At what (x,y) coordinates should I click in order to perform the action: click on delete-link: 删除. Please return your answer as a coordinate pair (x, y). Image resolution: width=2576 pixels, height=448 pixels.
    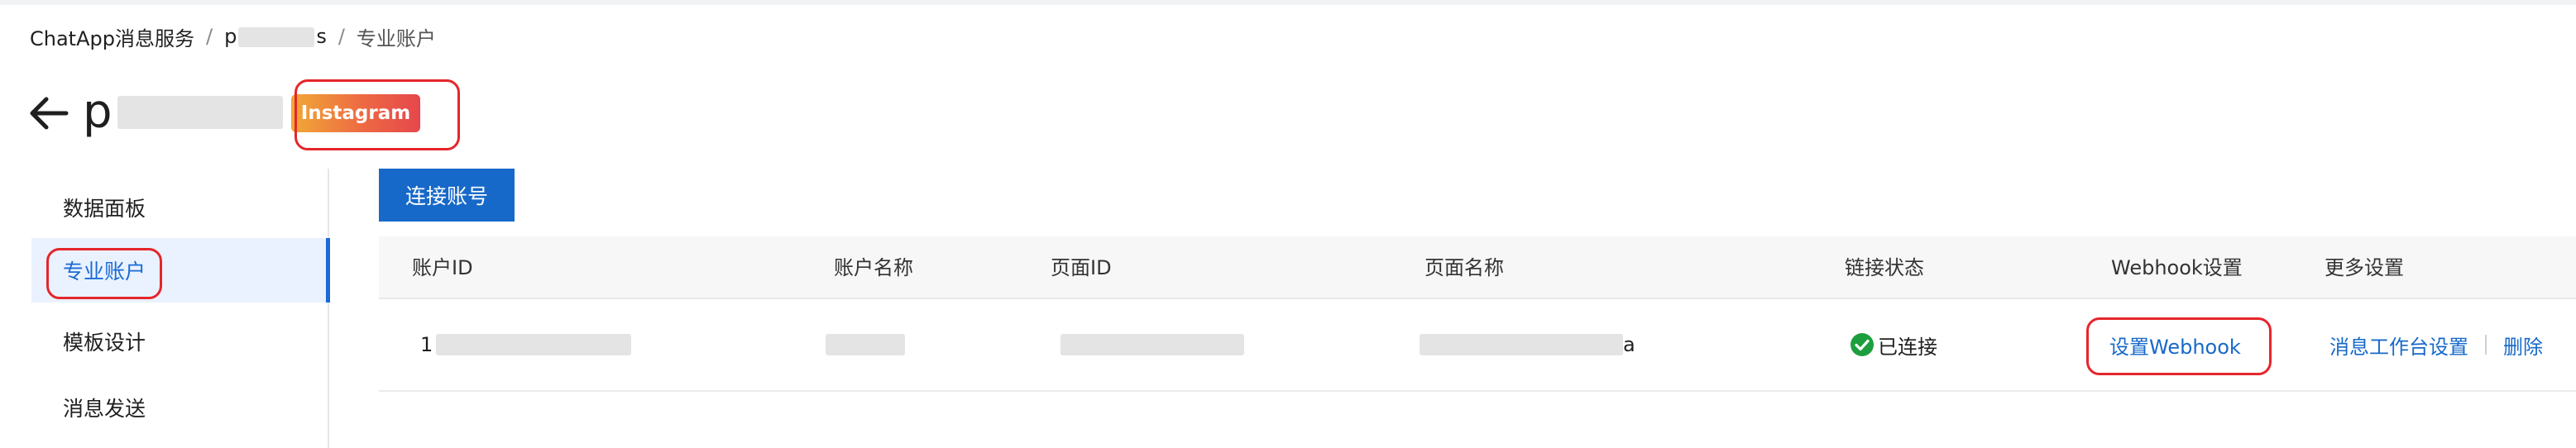
    Looking at the image, I should click on (2523, 345).